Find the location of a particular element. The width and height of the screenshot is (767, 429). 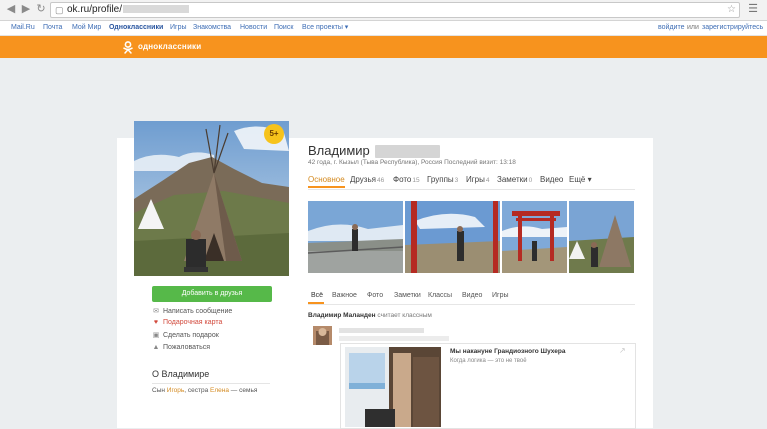

feed-tab-notes: Заметки is located at coordinates (407, 295).